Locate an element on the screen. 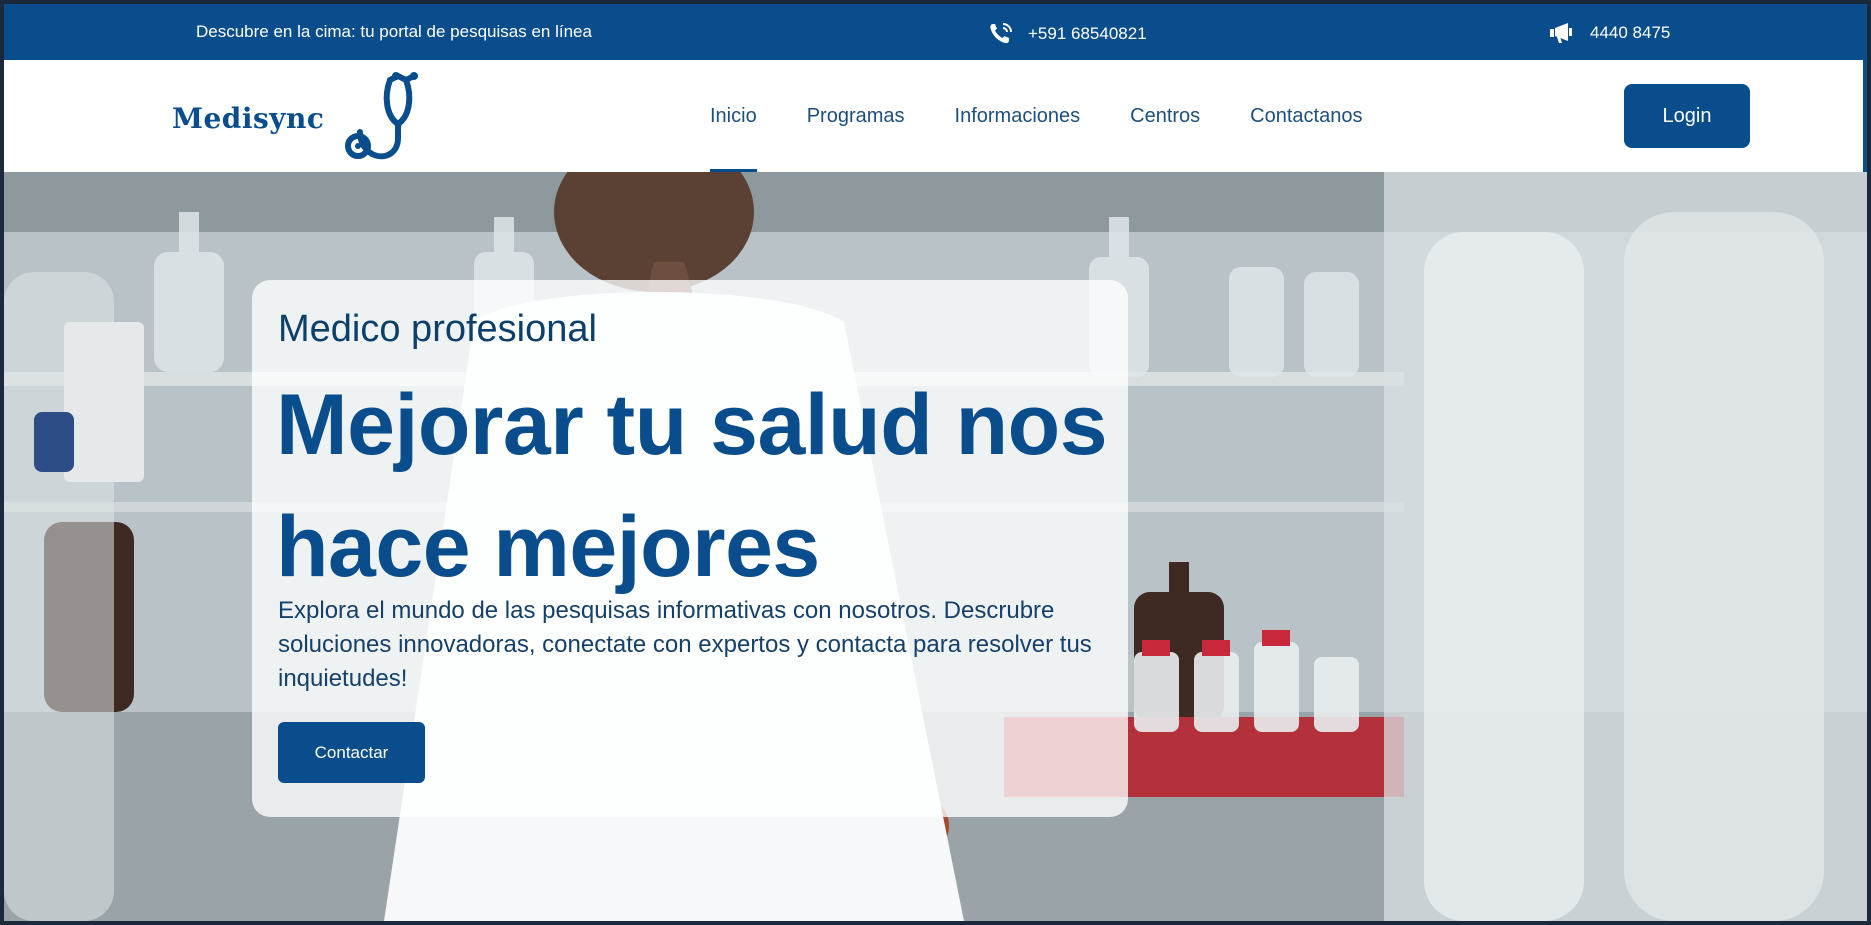 The height and width of the screenshot is (925, 1871). nav-item-inicio: Inicio is located at coordinates (733, 116).